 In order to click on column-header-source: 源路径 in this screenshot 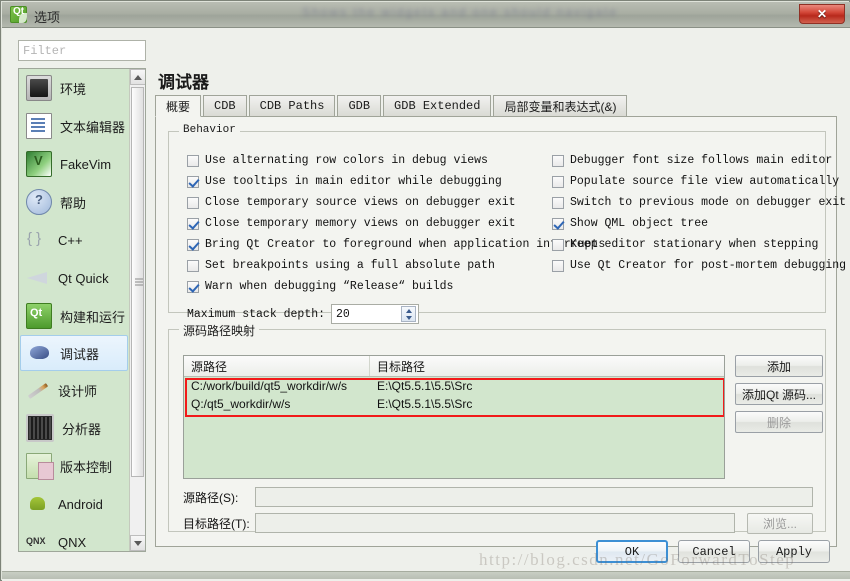, I will do `click(277, 366)`.